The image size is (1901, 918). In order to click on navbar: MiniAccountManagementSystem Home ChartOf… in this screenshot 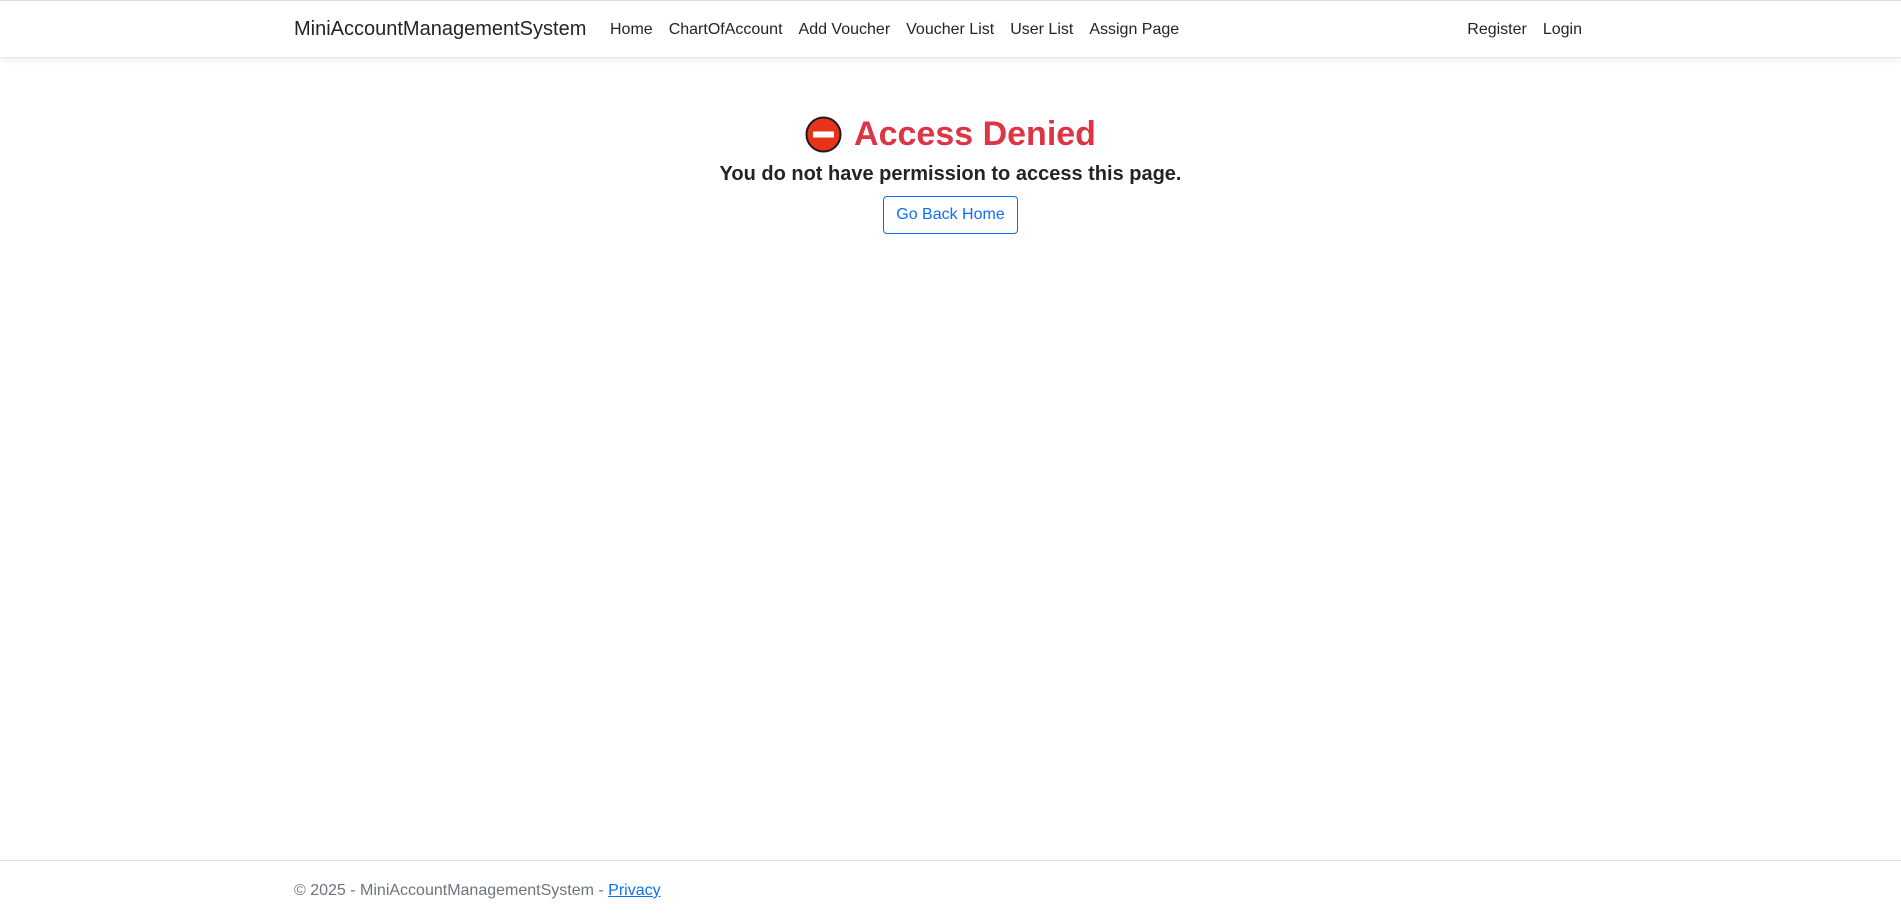, I will do `click(950, 29)`.